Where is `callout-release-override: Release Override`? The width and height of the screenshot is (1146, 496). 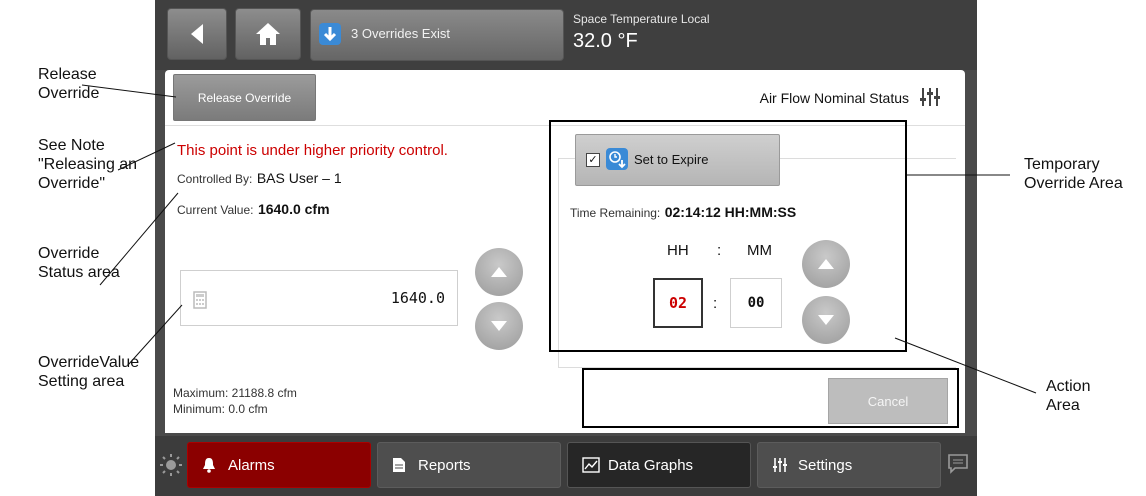
callout-release-override: Release Override is located at coordinates (69, 84).